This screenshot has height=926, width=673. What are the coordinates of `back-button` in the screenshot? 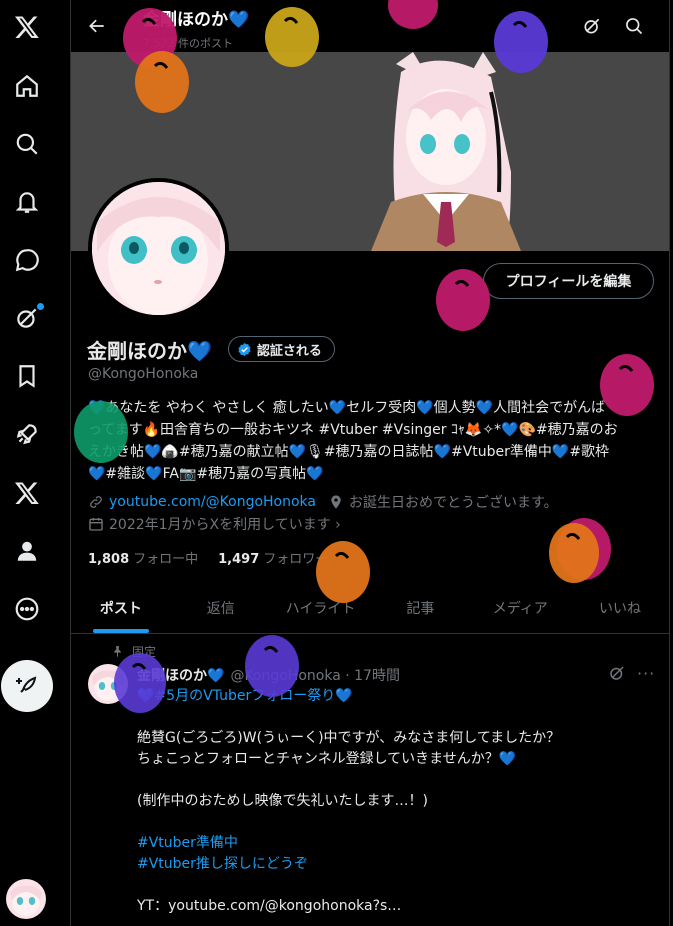 It's located at (97, 26).